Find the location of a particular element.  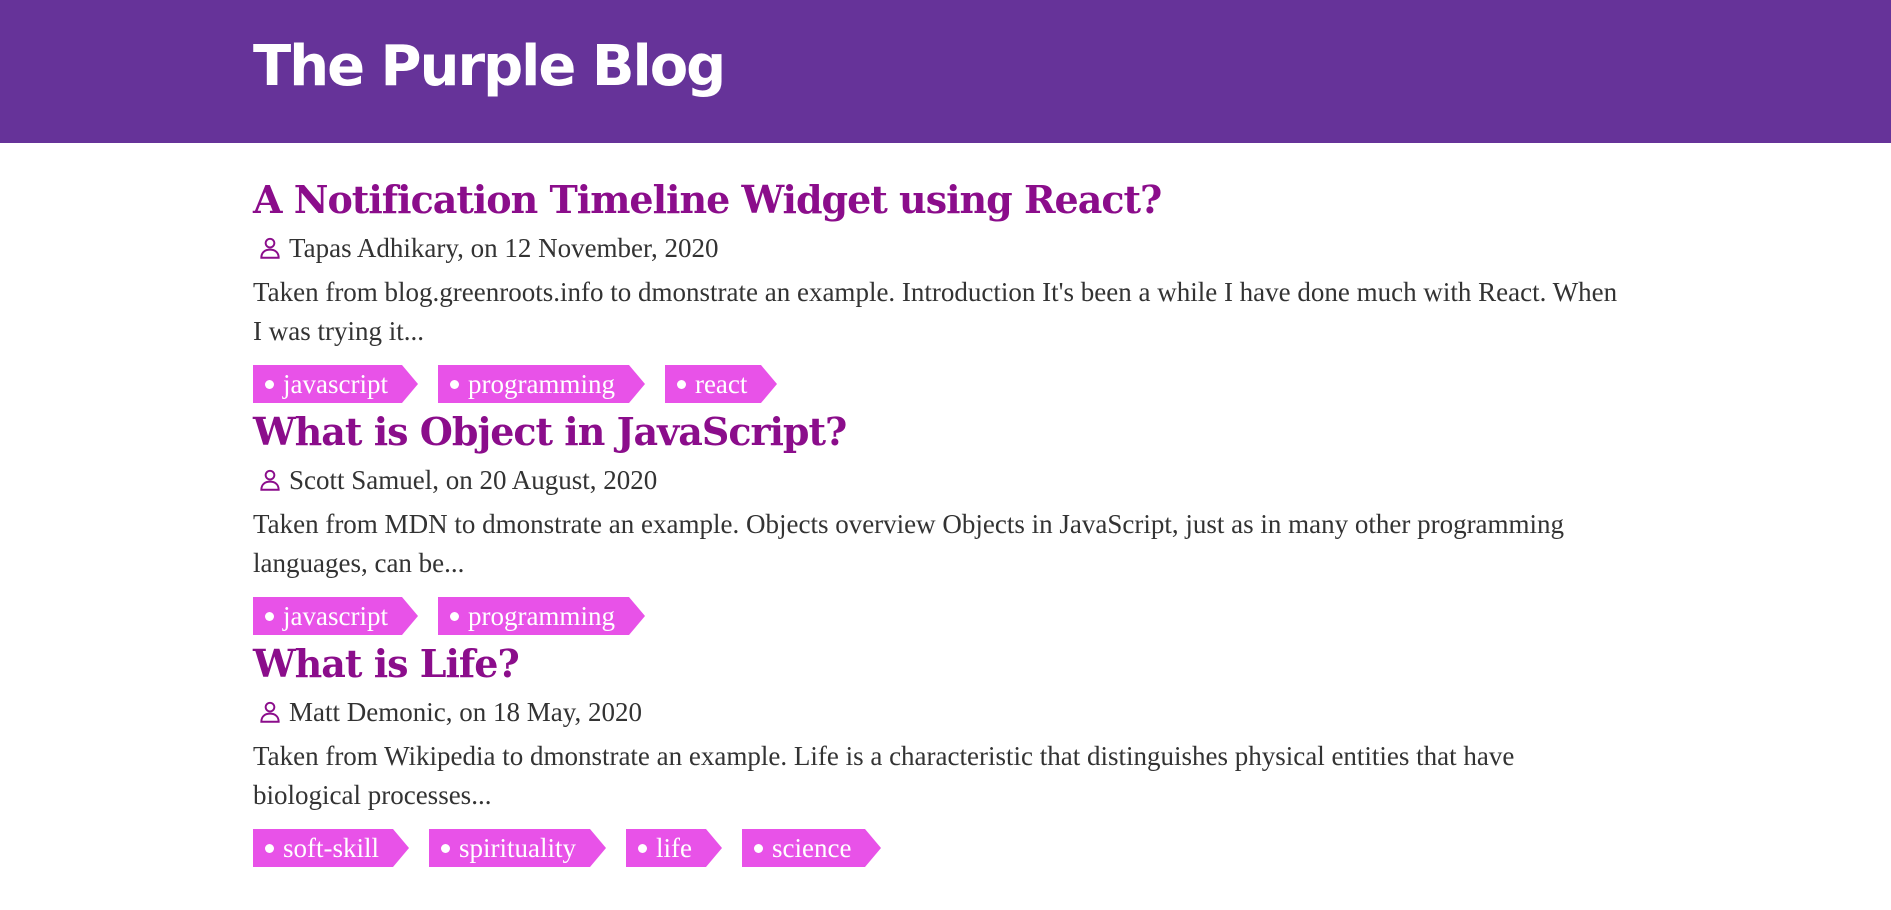

post-title-link: What is Object in JavaScript? is located at coordinates (550, 432).